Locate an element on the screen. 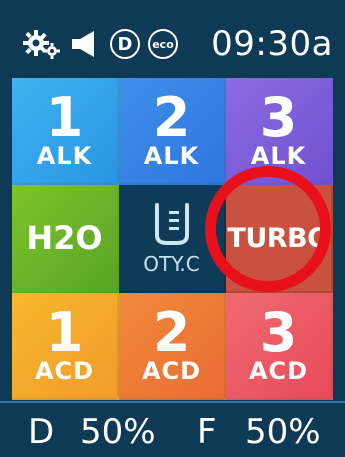 This screenshot has width=345, height=457. tile-label: TURBO is located at coordinates (278, 238).